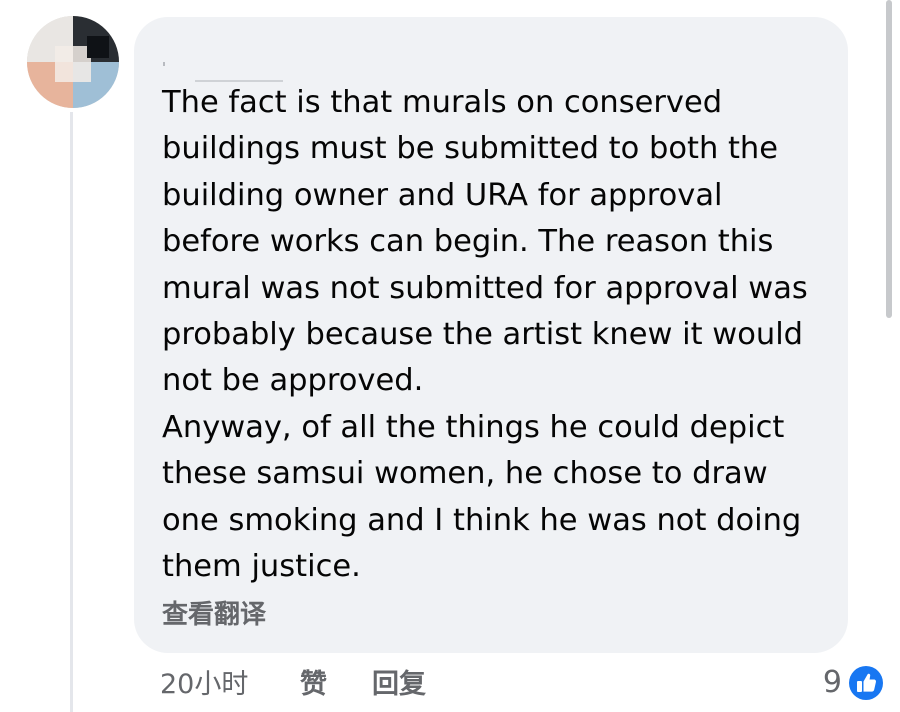 The image size is (900, 712). I want to click on like-button: 赞, so click(313, 685).